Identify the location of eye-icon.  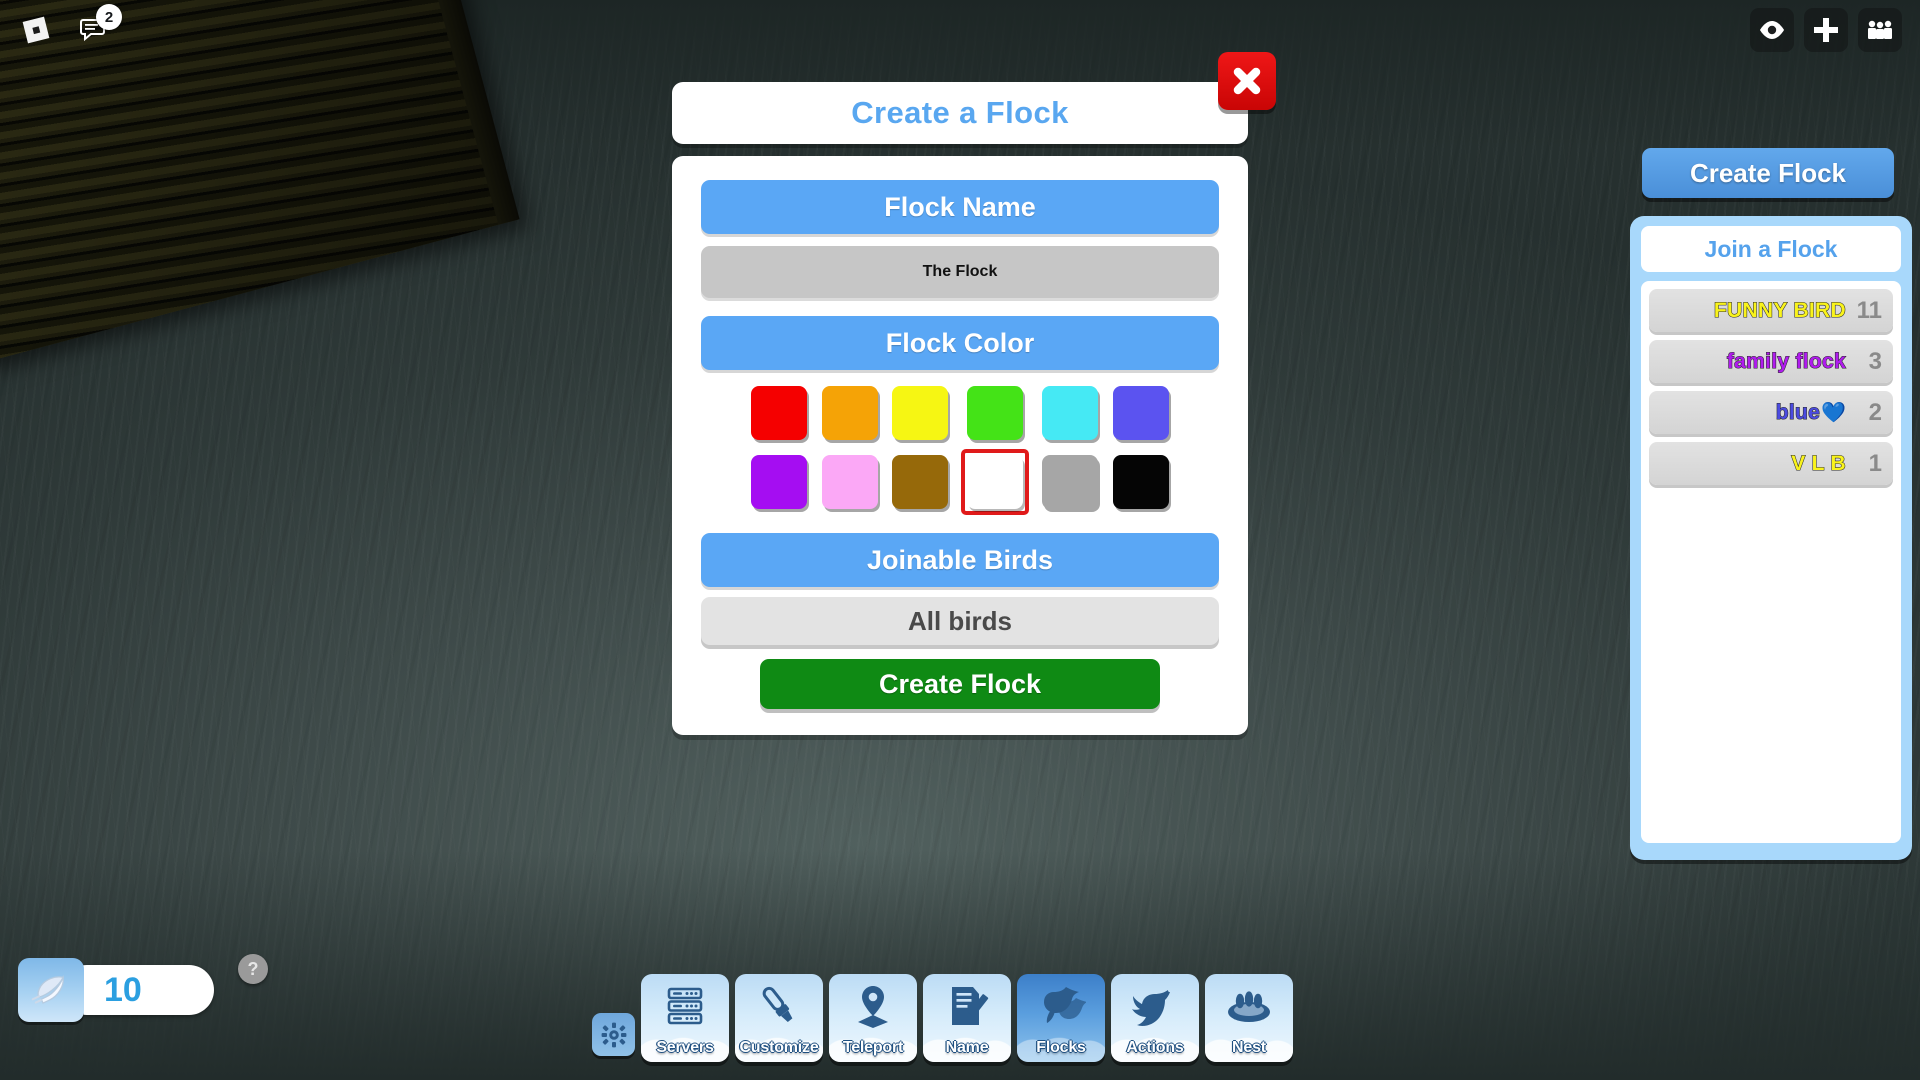
(1772, 30).